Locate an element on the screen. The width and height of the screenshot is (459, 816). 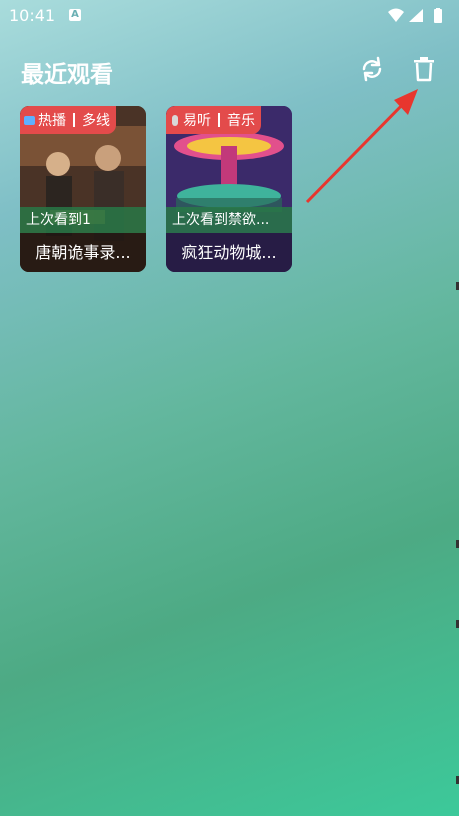
tag-source: 音乐 is located at coordinates (241, 121).